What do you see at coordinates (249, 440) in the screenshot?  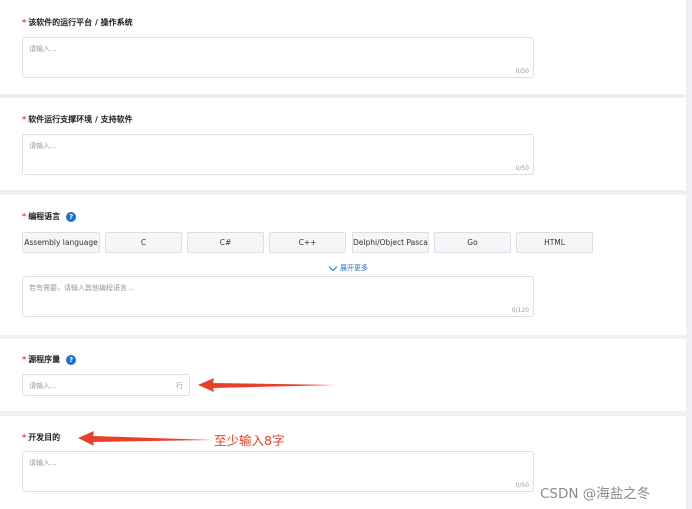 I see `min-chars-annotation: 至少输入8字` at bounding box center [249, 440].